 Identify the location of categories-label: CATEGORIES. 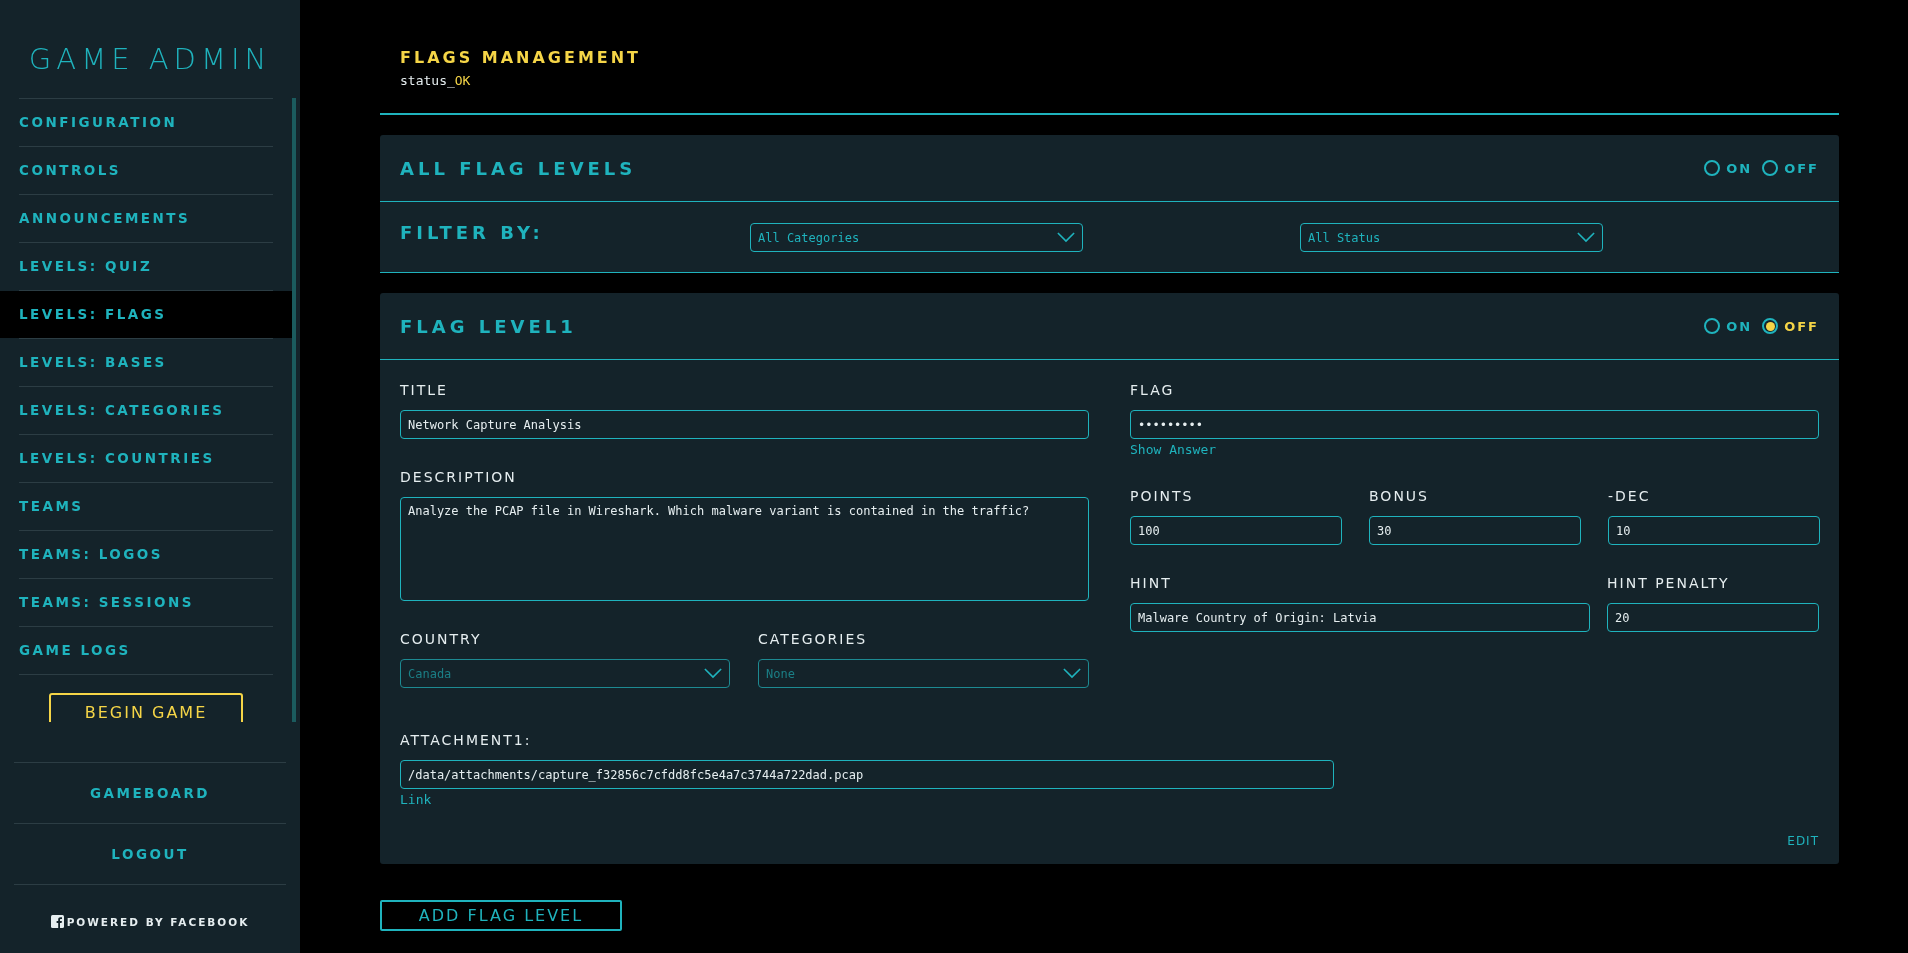
(813, 639).